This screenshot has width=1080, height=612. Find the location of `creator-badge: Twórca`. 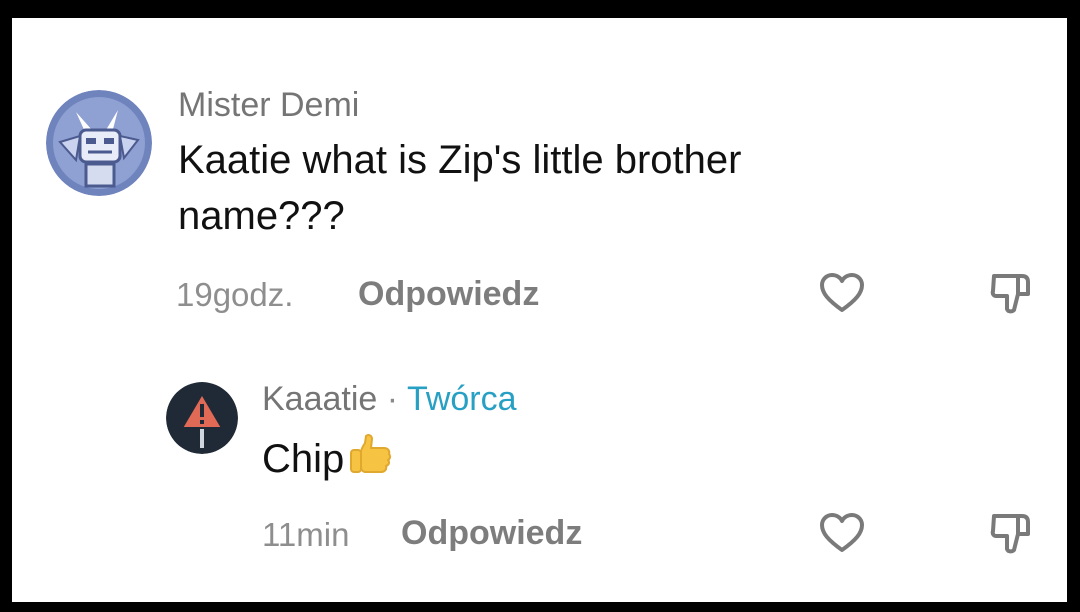

creator-badge: Twórca is located at coordinates (461, 399).